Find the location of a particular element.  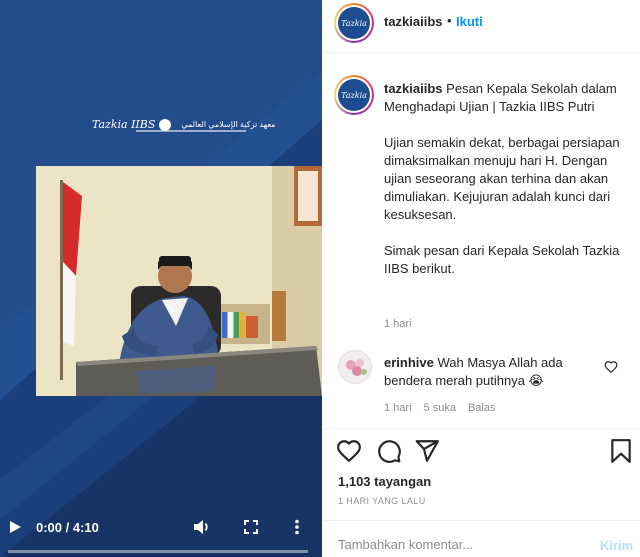

volume-icon is located at coordinates (201, 527).